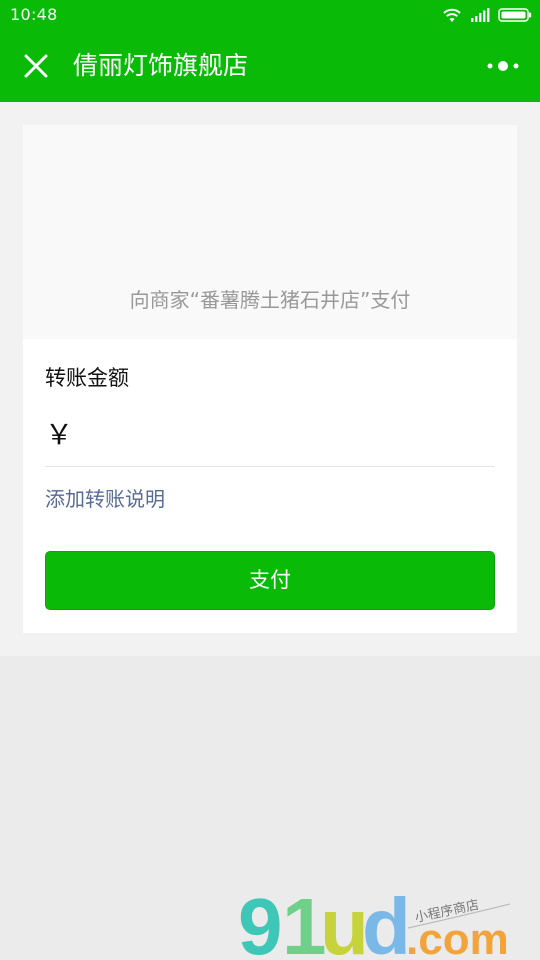  What do you see at coordinates (504, 66) in the screenshot?
I see `more-dots-icon` at bounding box center [504, 66].